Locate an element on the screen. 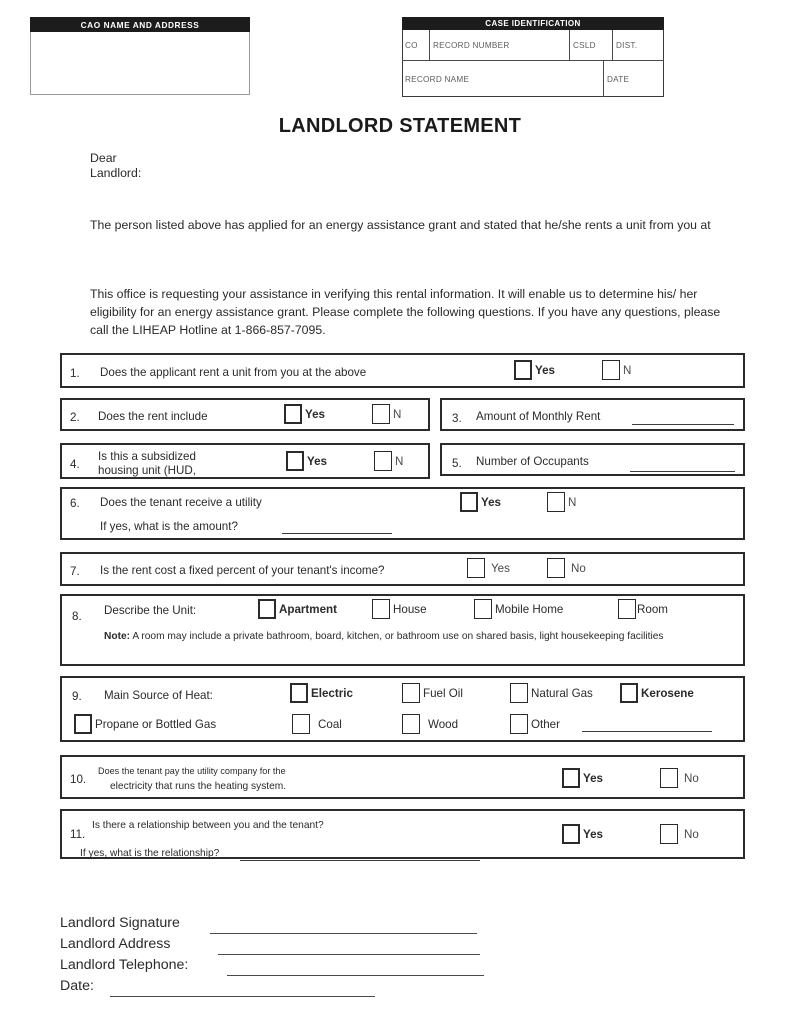 The width and height of the screenshot is (800, 1035). question-9-option-kerosene: Kerosene is located at coordinates (657, 693).